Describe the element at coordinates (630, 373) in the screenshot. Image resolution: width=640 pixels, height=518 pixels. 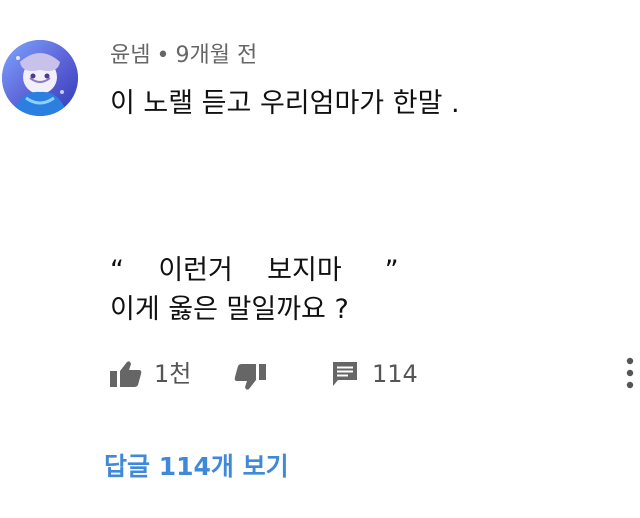
I see `more-vert-icon` at that location.